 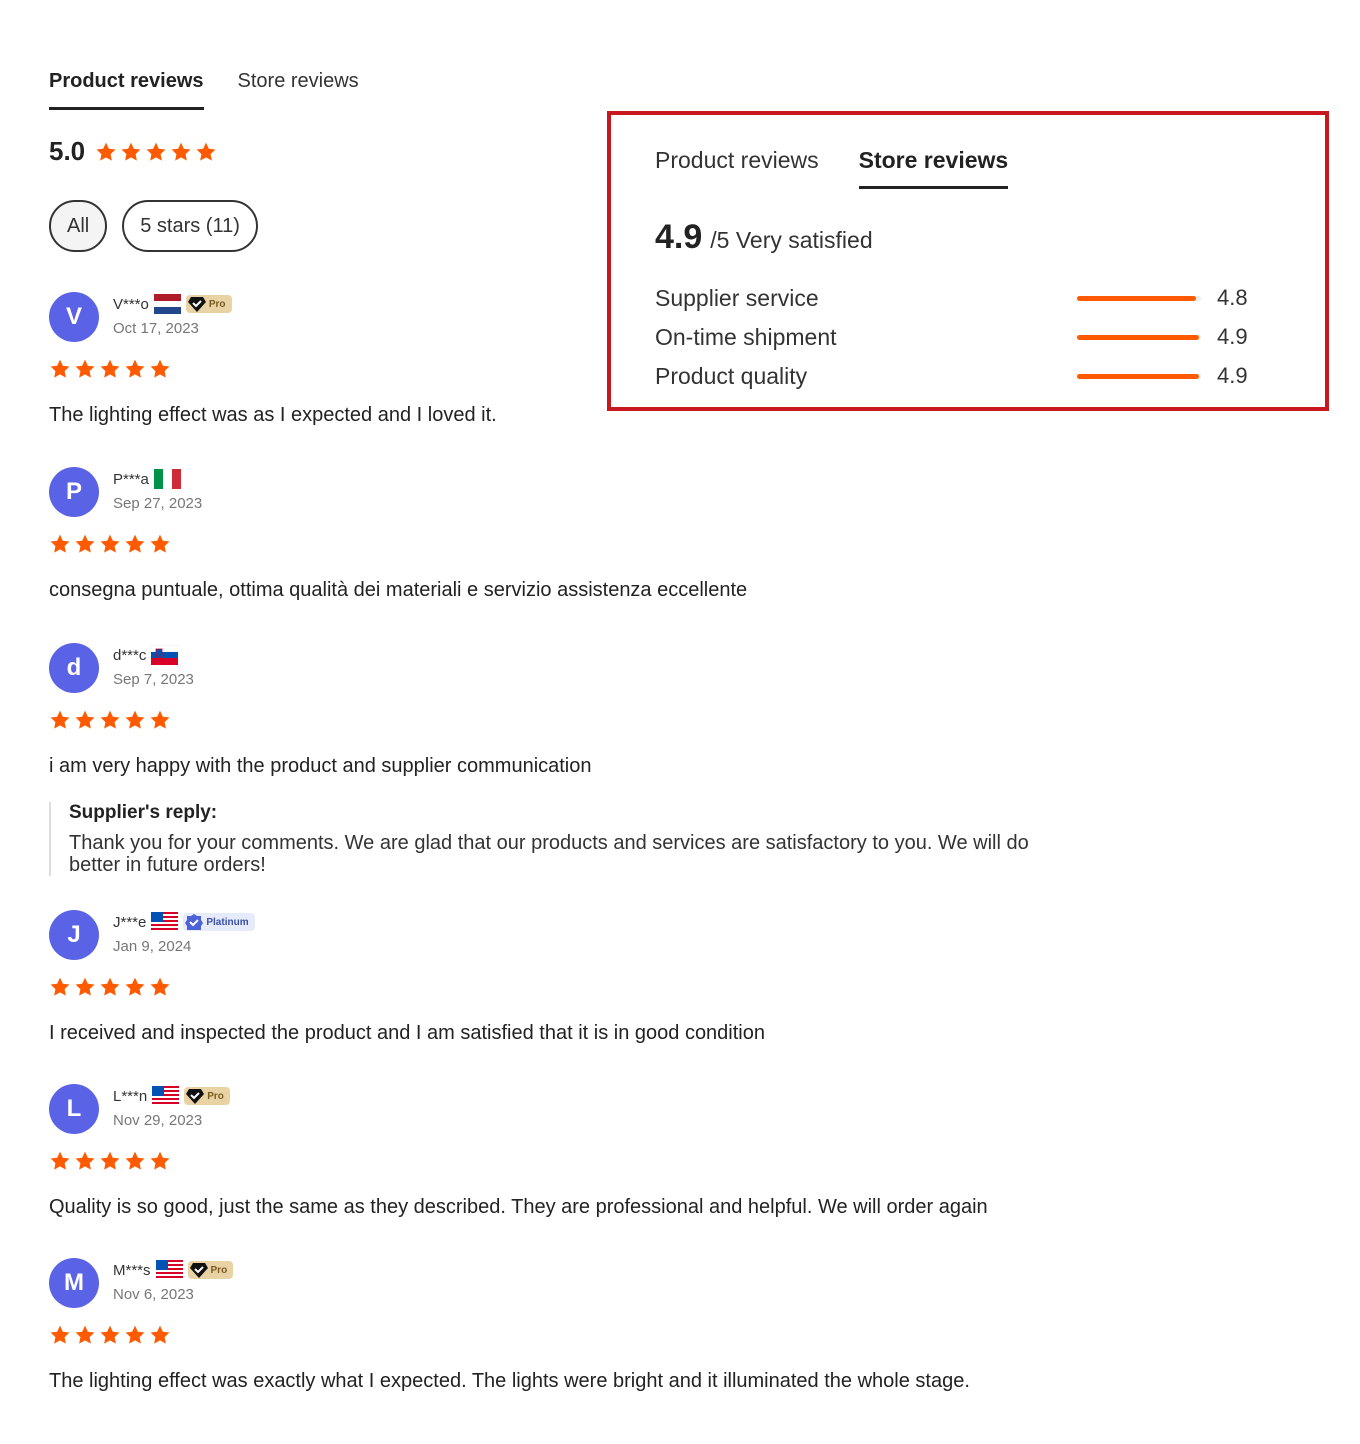 I want to click on tab-store-reviews: Store reviews, so click(x=298, y=90).